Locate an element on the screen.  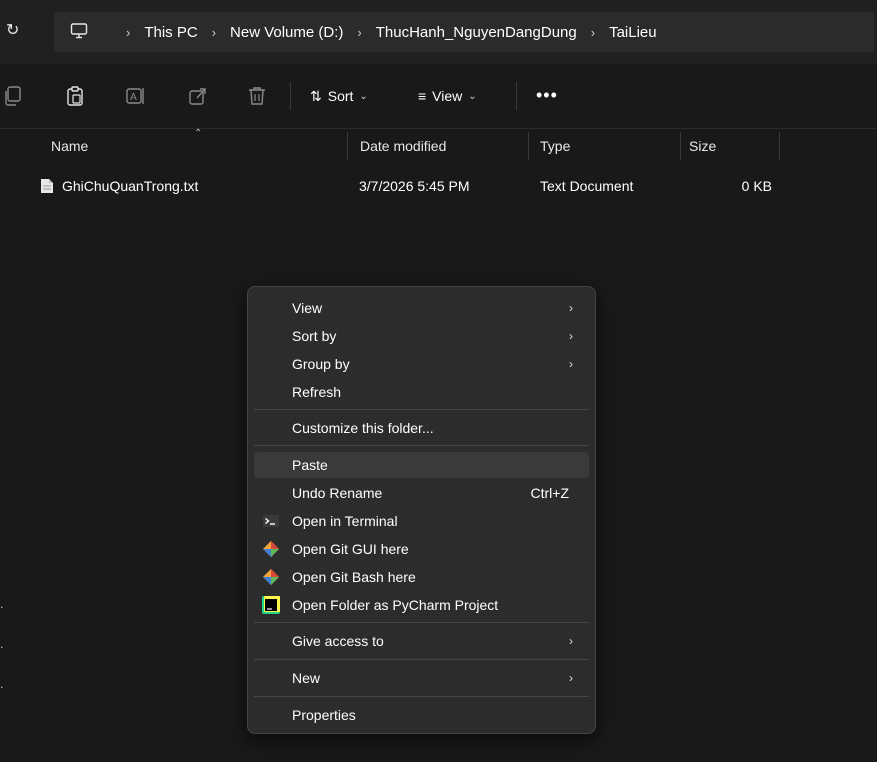
sort-icon: ⇅ is located at coordinates (316, 95).